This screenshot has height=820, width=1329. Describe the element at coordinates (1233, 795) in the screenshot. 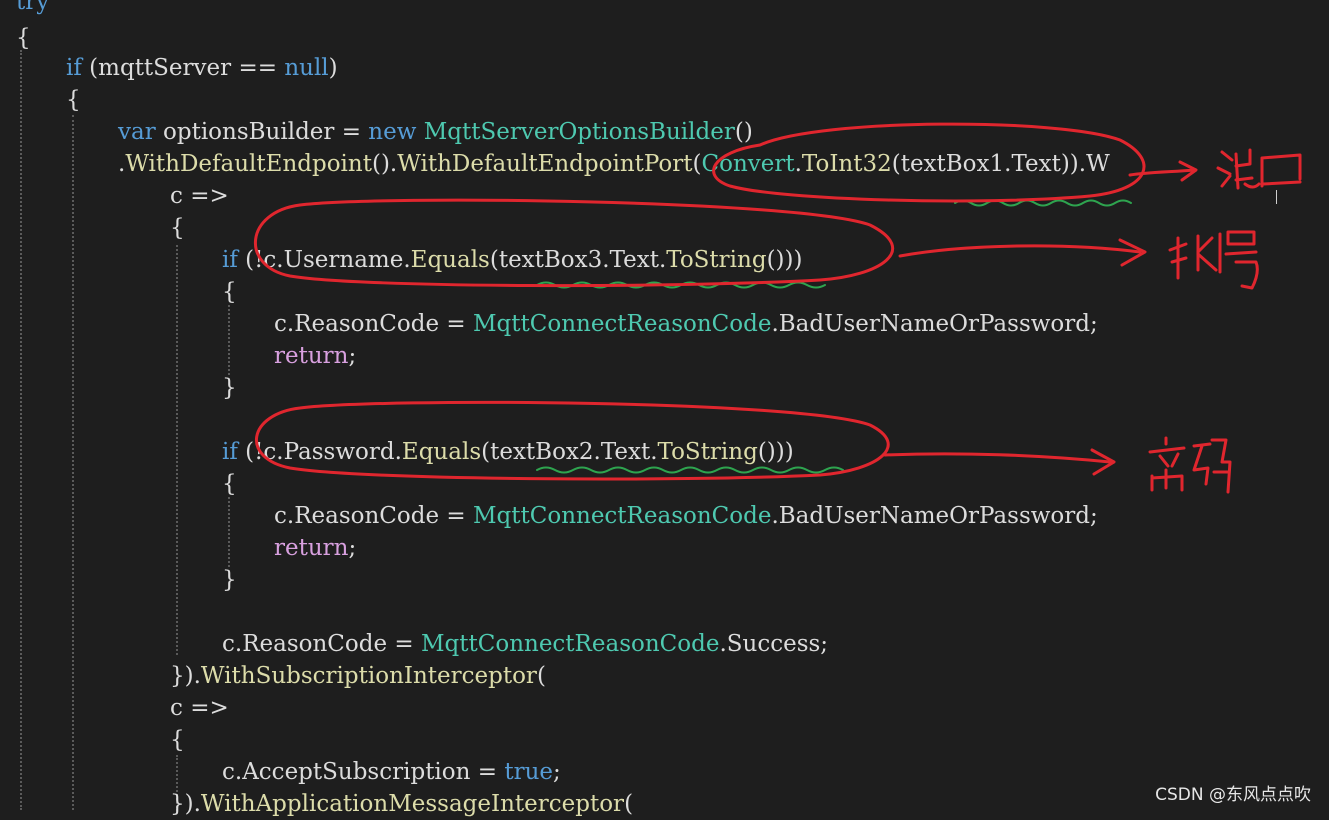

I see `watermark: CSDN @东风点点吹` at that location.